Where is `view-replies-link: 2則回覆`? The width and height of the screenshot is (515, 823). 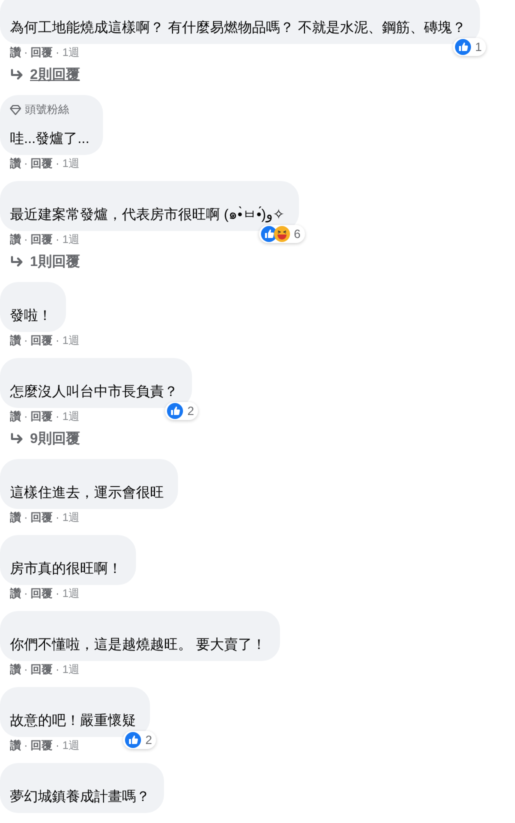
view-replies-link: 2則回覆 is located at coordinates (45, 74).